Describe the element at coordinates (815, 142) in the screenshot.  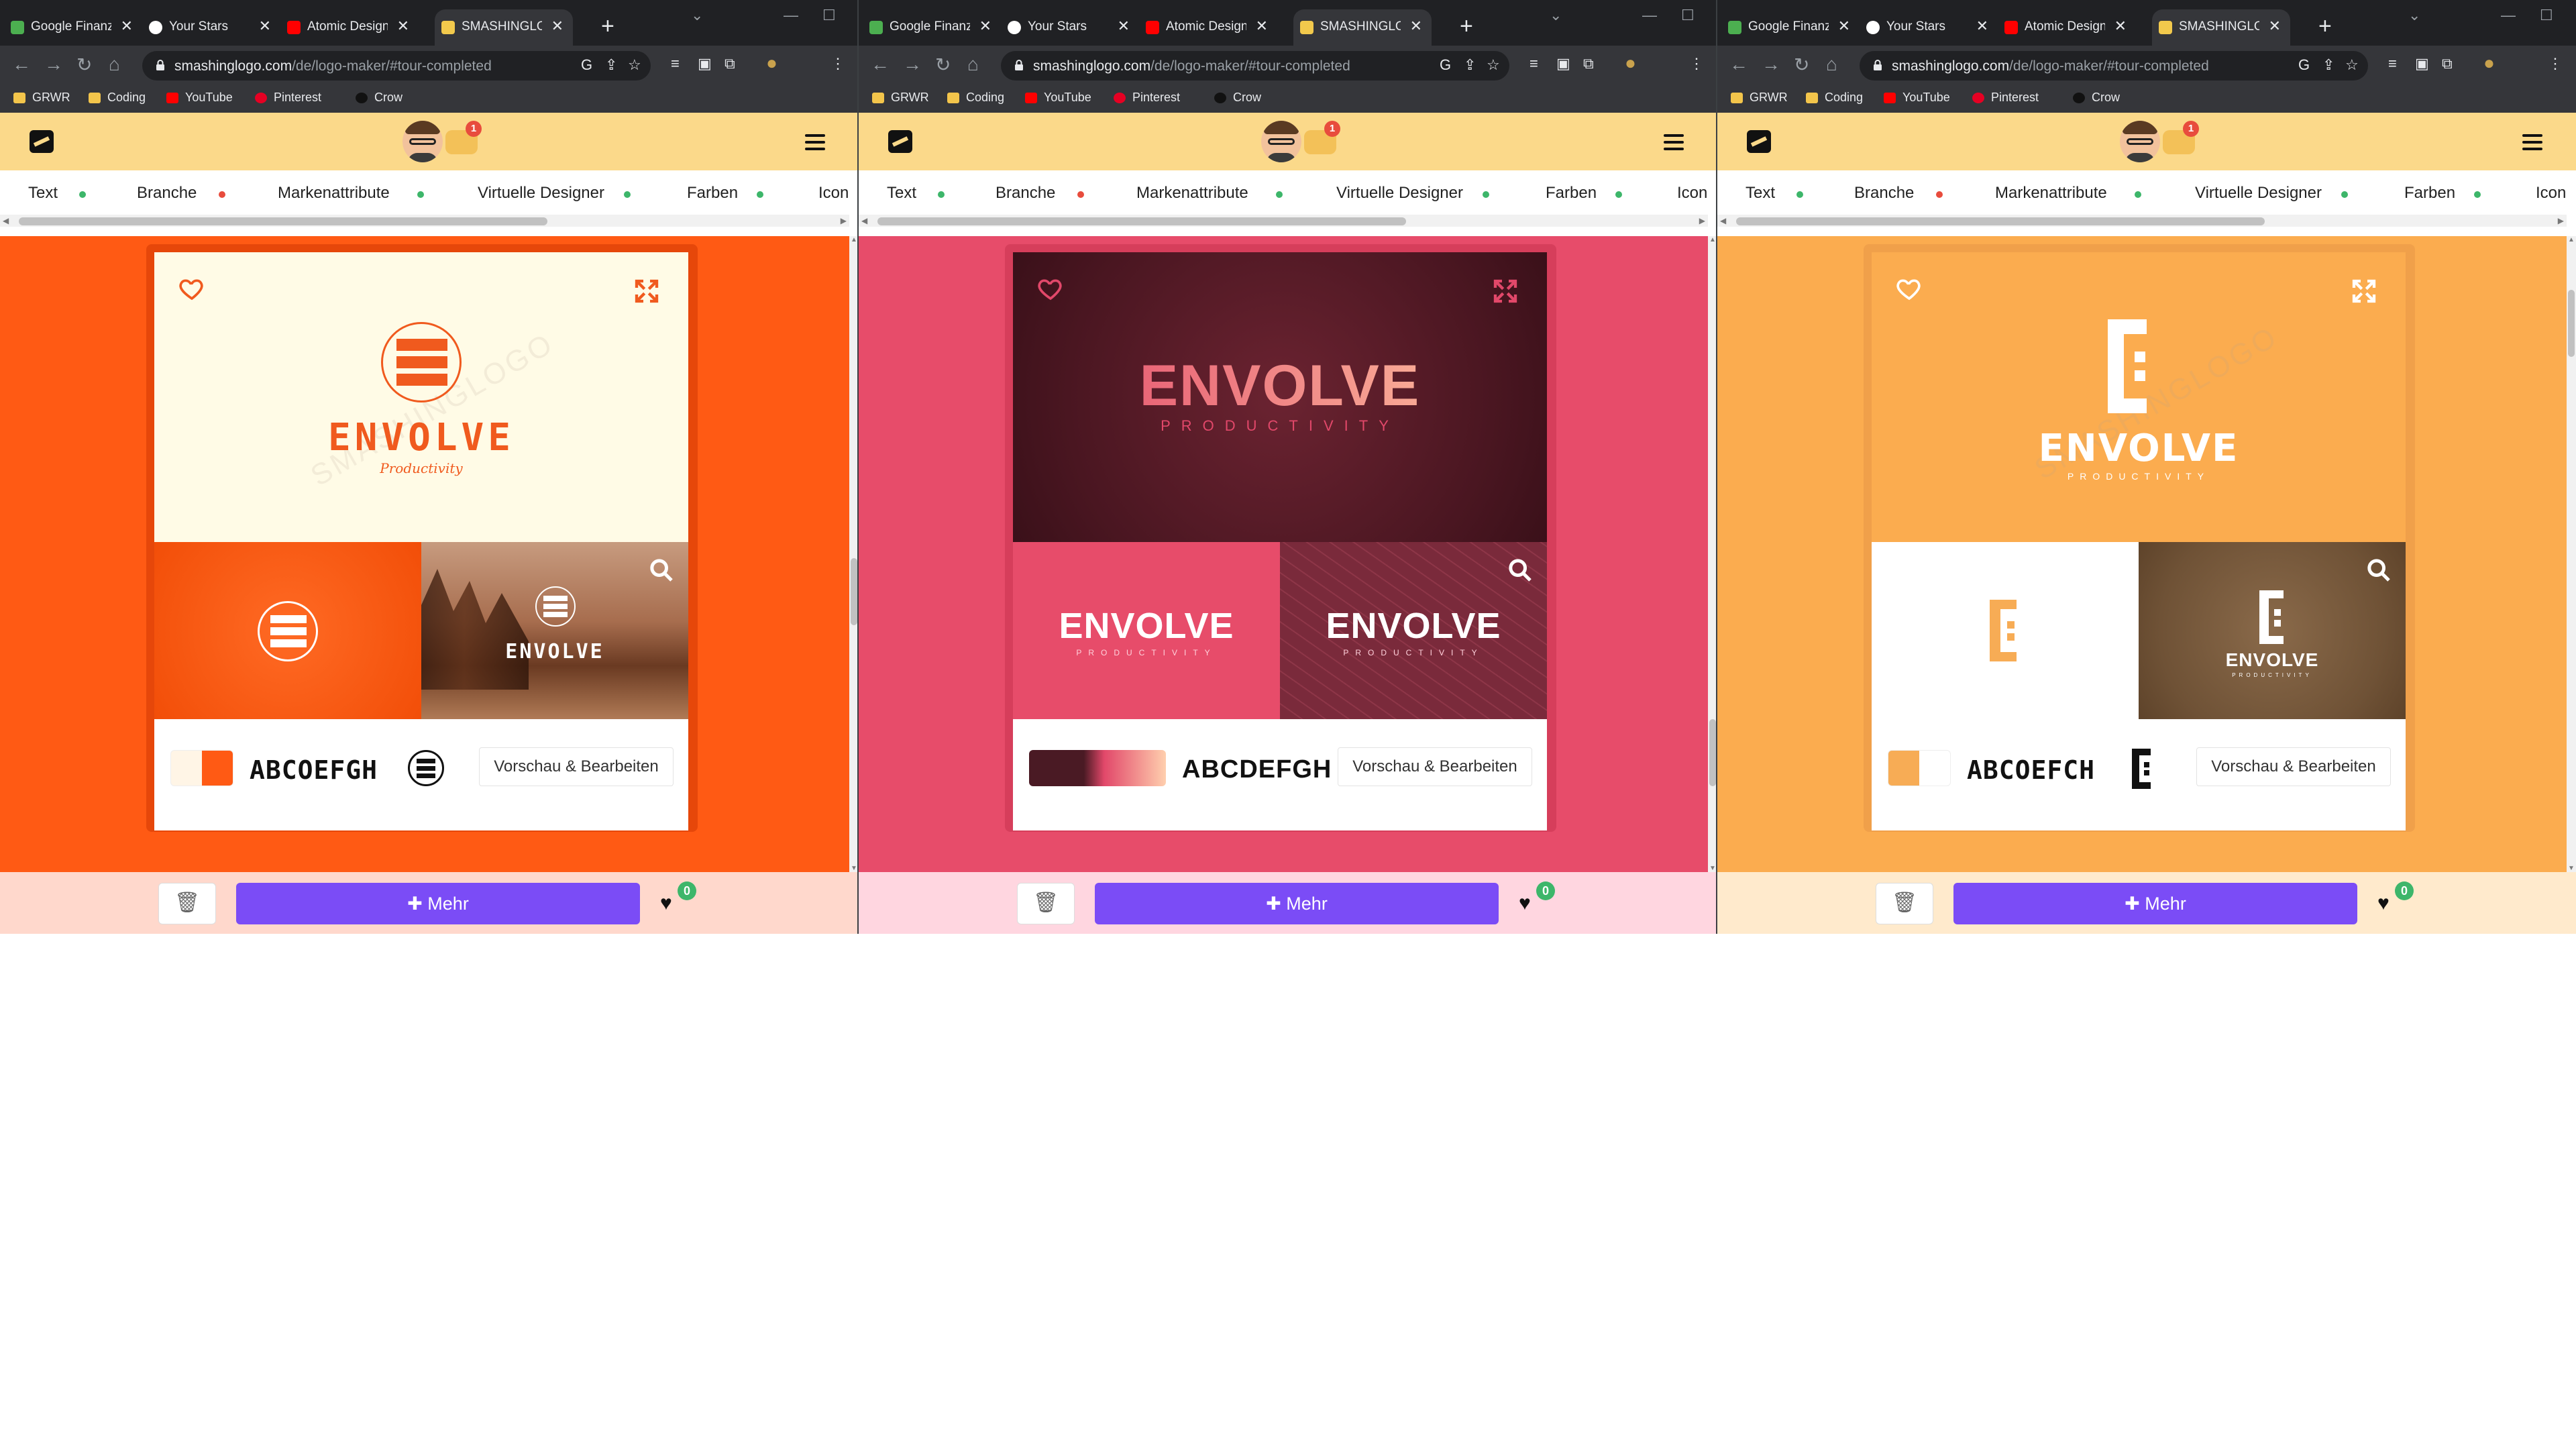
I see `hamburger-menu-icon` at that location.